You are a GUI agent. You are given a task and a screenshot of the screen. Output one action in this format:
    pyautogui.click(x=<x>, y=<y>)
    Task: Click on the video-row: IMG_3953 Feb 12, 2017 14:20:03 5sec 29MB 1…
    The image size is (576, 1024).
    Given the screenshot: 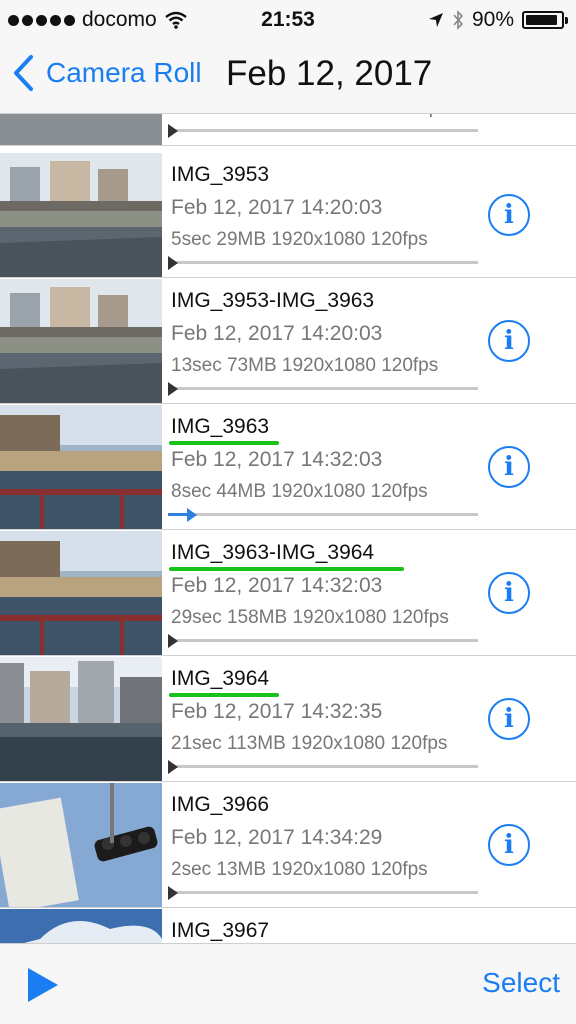 What is the action you would take?
    pyautogui.click(x=288, y=215)
    